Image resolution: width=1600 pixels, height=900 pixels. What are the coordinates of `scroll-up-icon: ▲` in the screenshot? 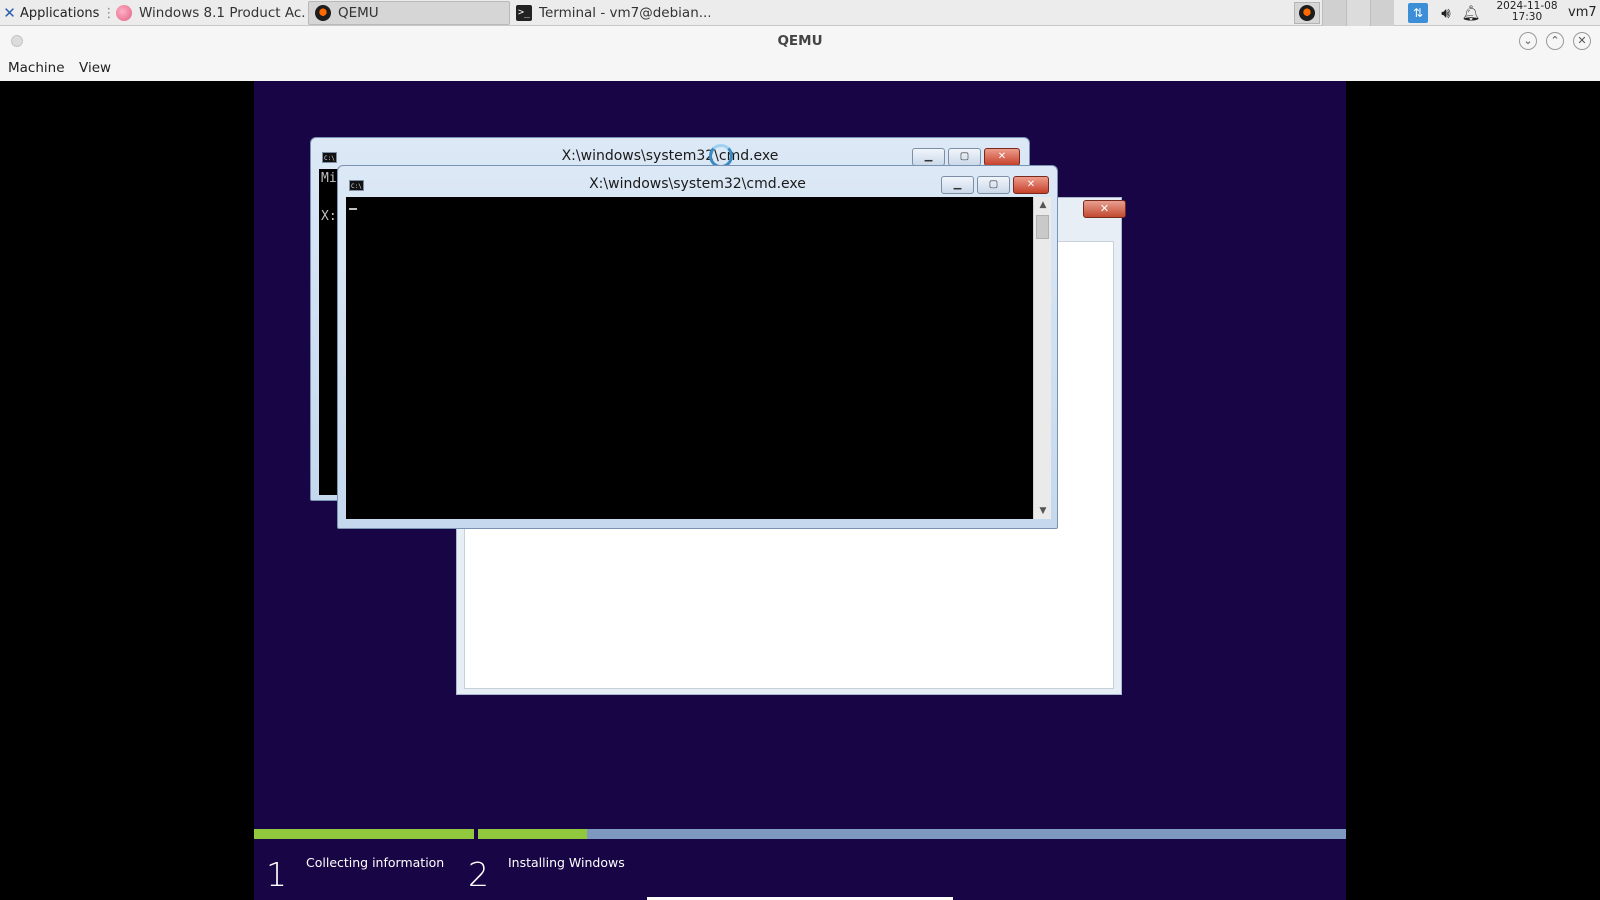 It's located at (1043, 205).